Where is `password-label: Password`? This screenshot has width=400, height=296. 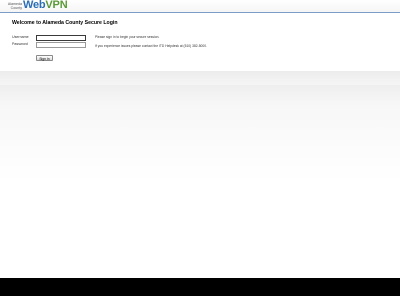 password-label: Password is located at coordinates (20, 44).